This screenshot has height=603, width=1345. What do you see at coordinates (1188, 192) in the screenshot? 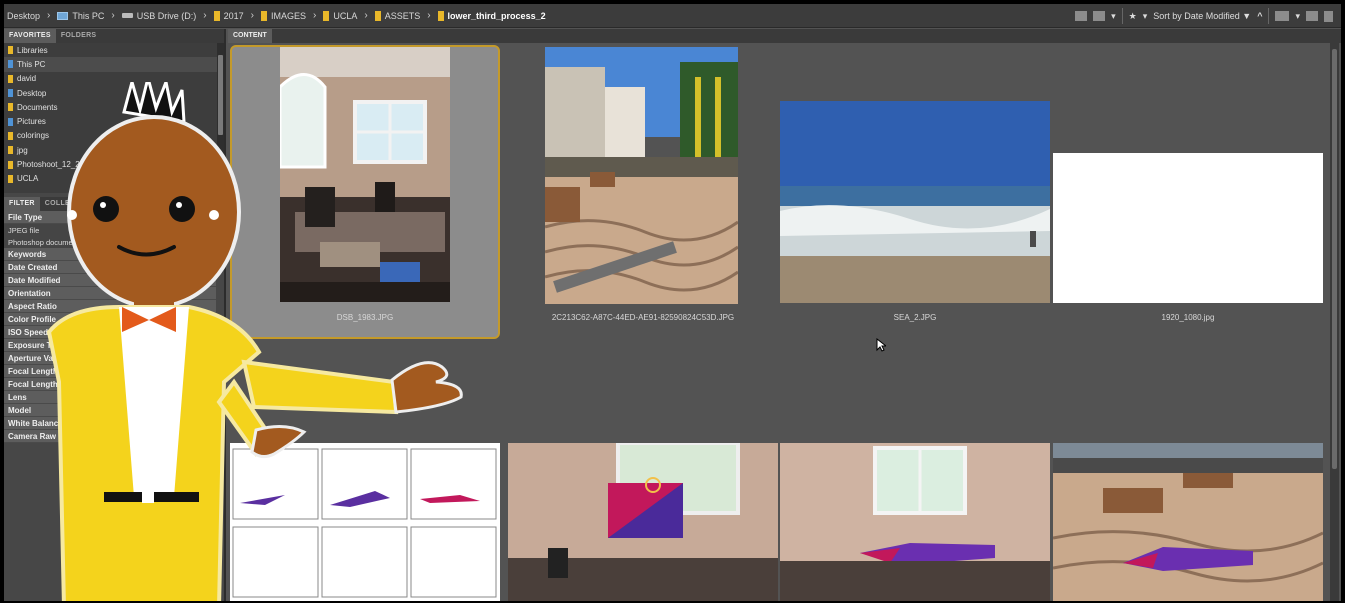
I see `thumbnail-cell: 1920_1080.jpg` at bounding box center [1188, 192].